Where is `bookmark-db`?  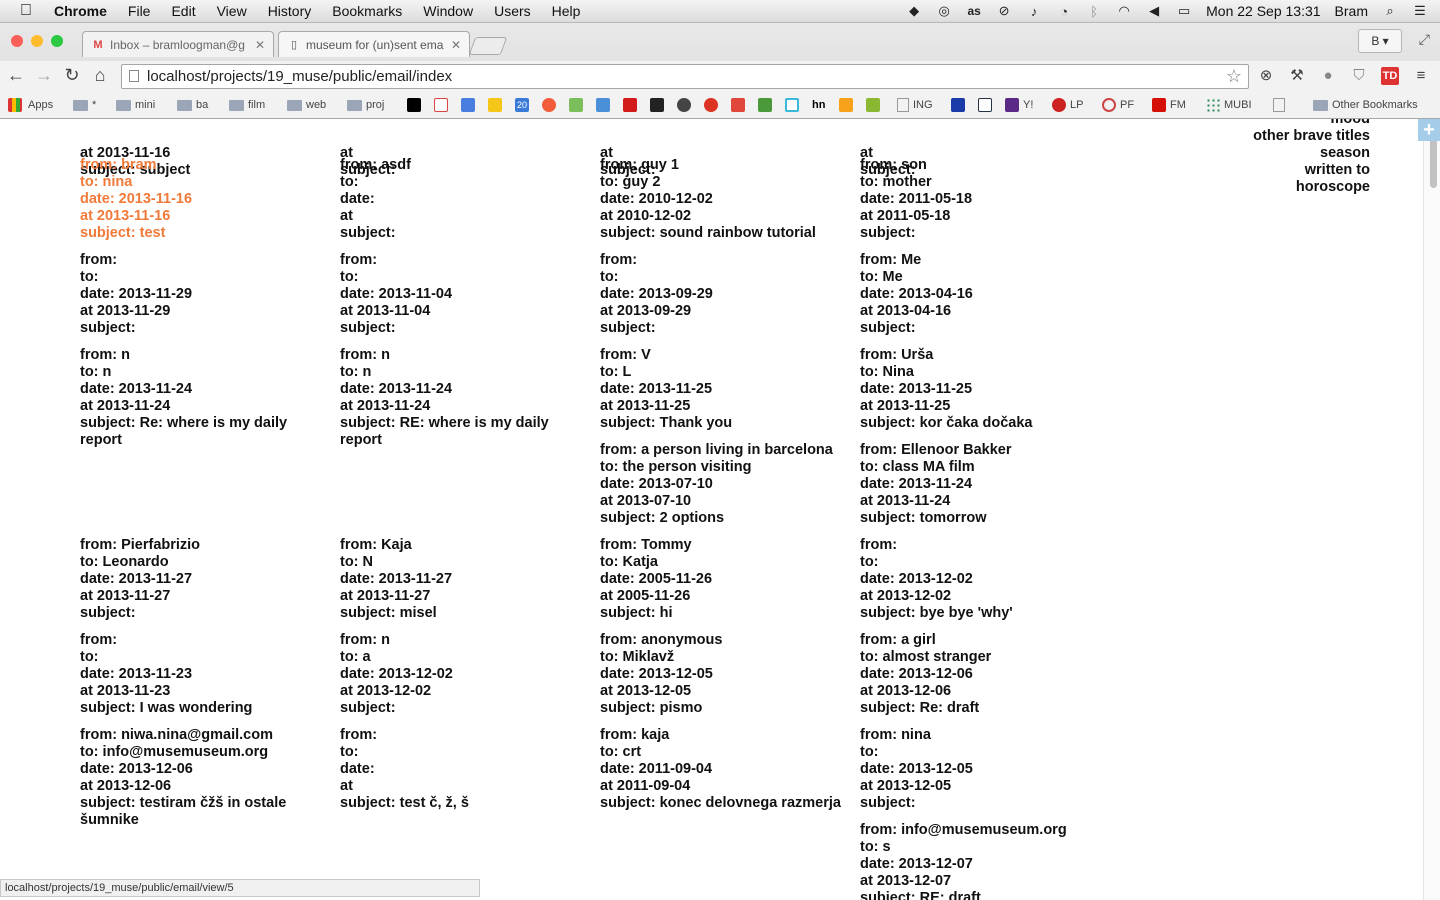
bookmark-db is located at coordinates (985, 105).